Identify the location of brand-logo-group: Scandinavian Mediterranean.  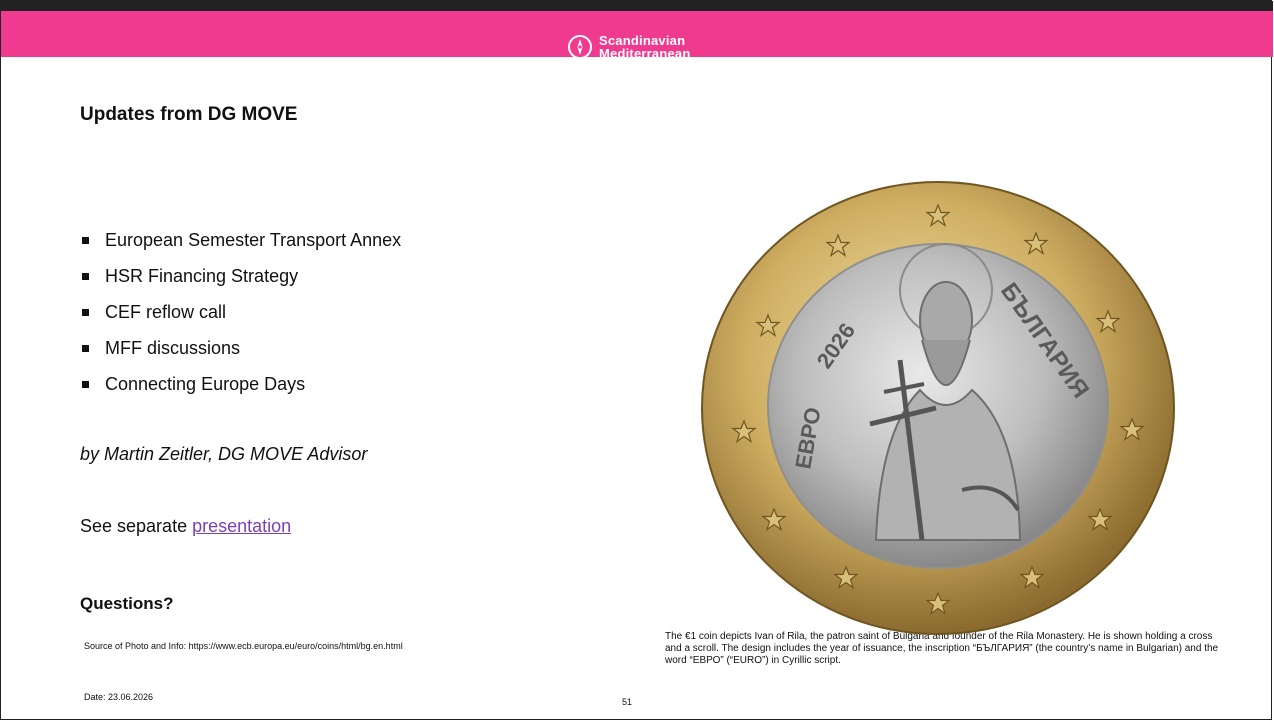
(628, 47).